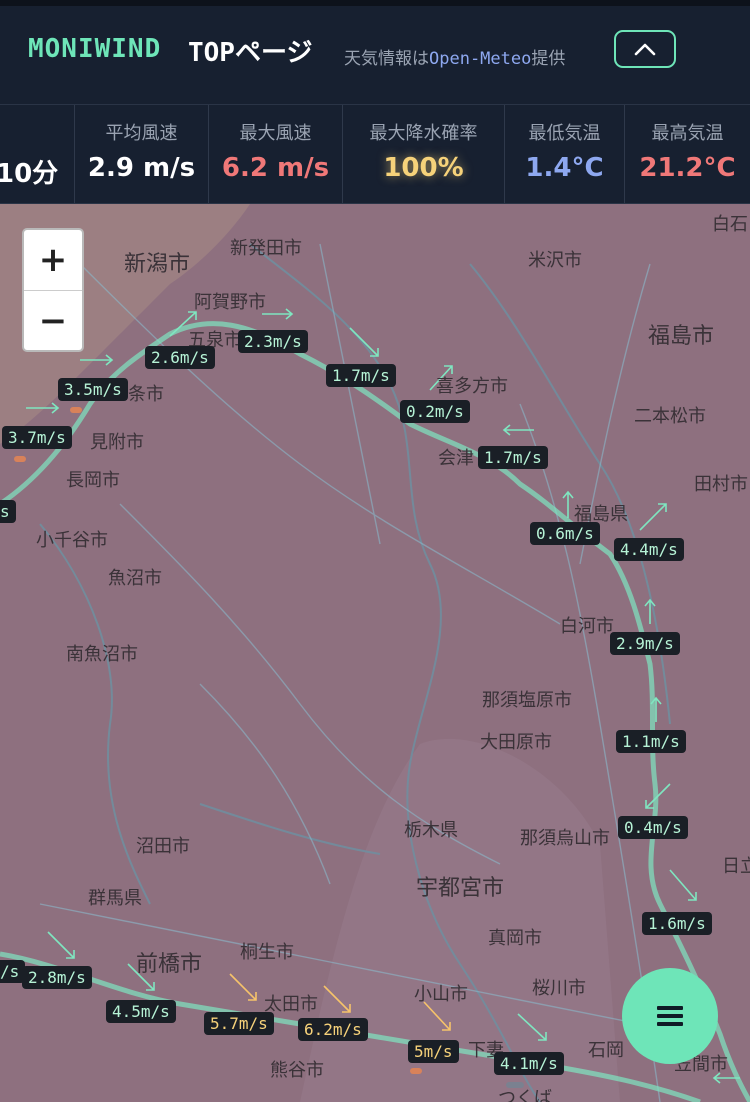  I want to click on wind-label: 2.3m/s, so click(273, 341).